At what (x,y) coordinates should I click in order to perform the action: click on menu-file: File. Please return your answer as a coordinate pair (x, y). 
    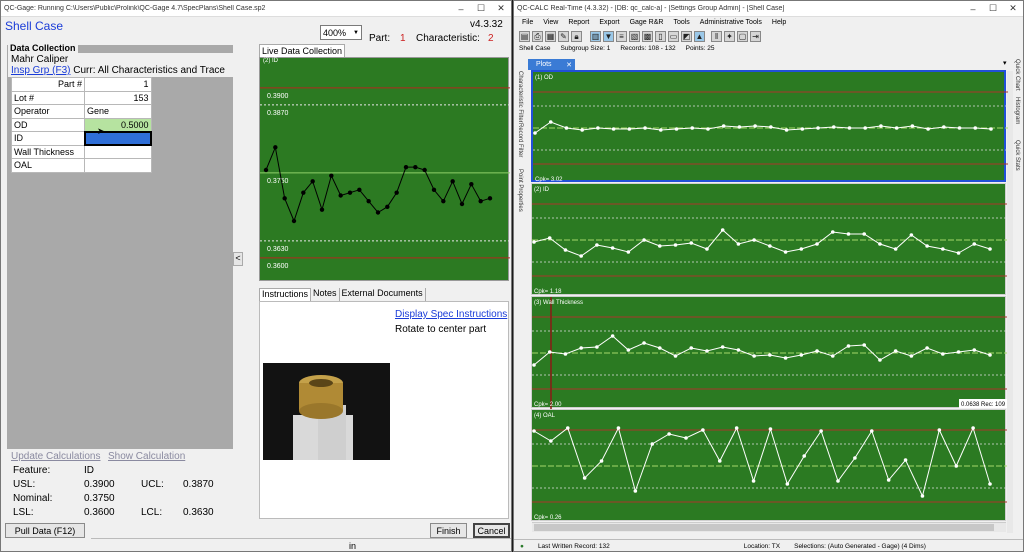
    Looking at the image, I should click on (527, 22).